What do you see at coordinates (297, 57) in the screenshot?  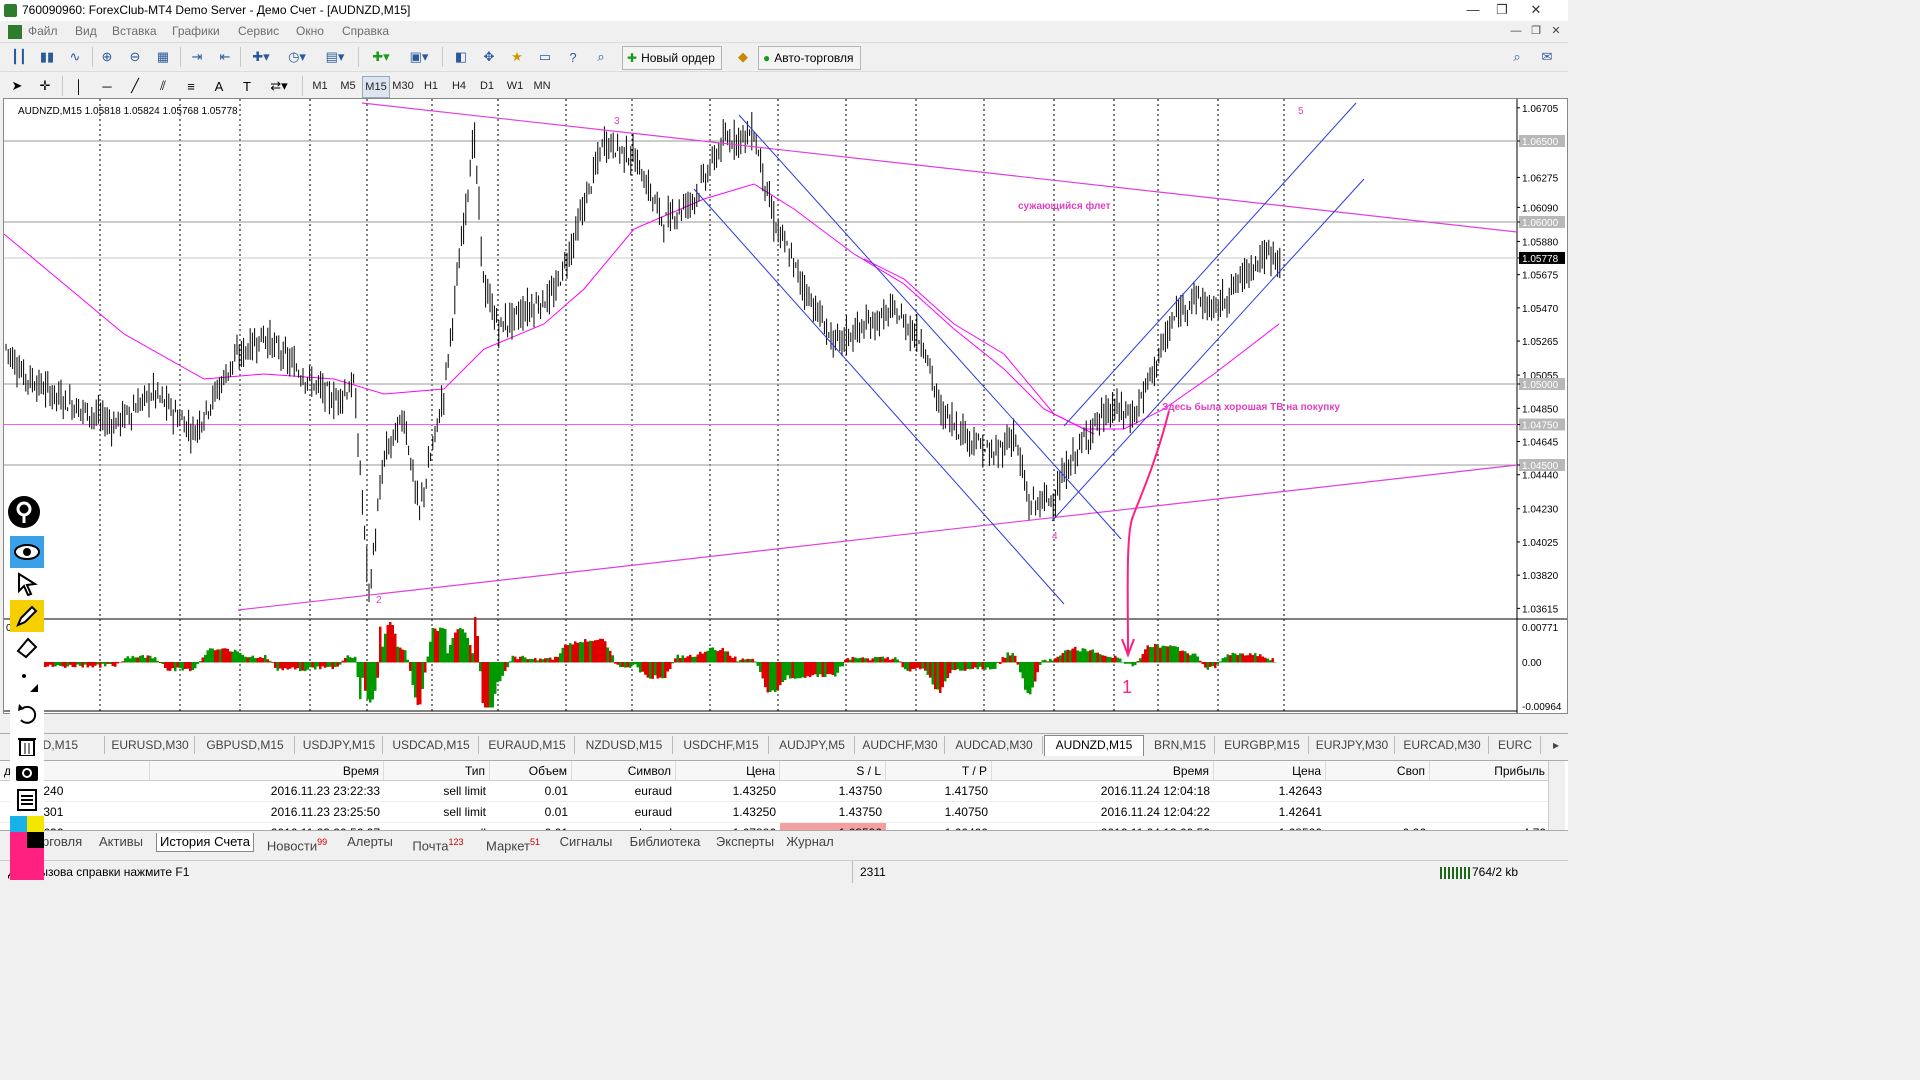 I see `periods-icon: ◷▾` at bounding box center [297, 57].